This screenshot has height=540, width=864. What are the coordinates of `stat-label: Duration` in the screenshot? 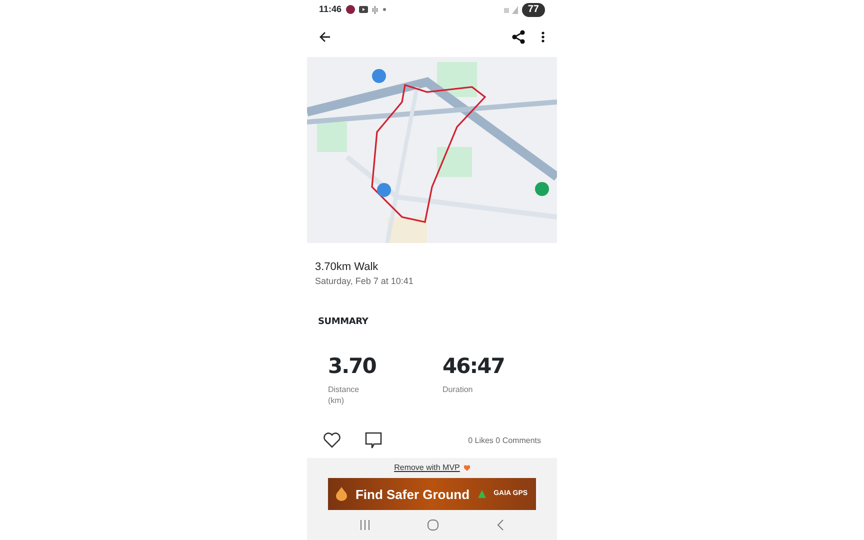 It's located at (458, 390).